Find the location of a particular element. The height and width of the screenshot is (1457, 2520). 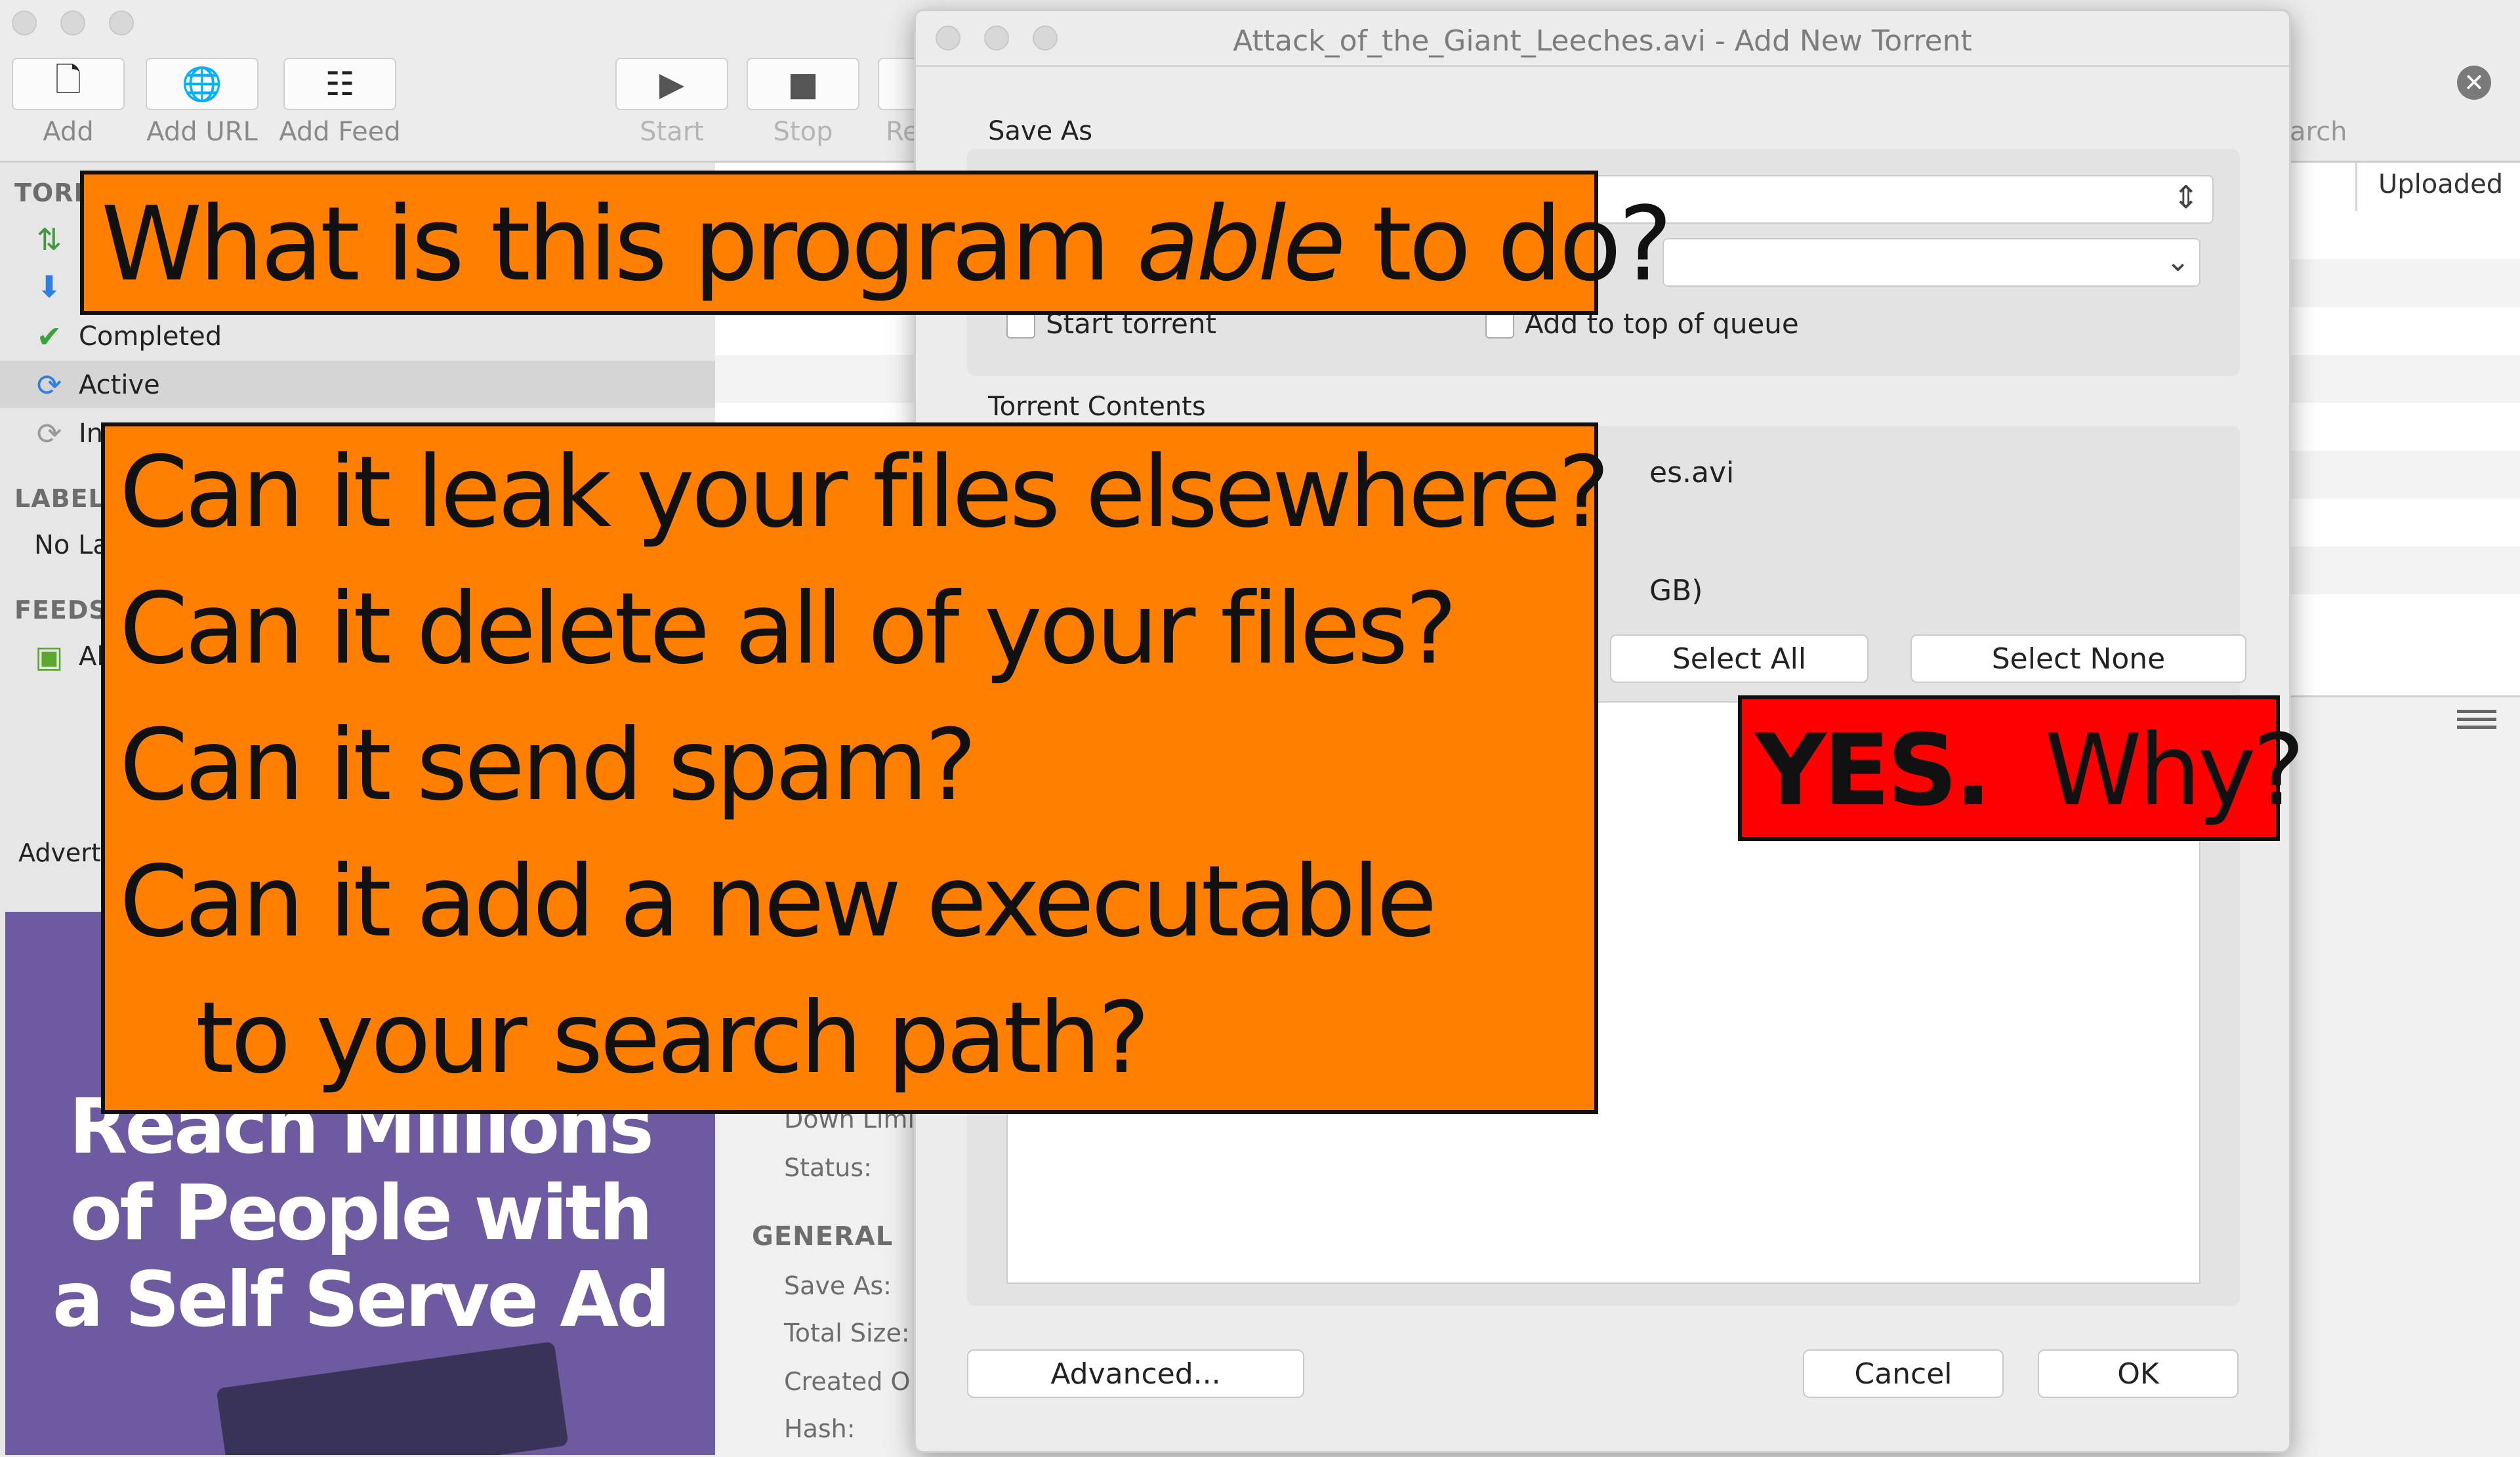

sidebar-item-downloading: ⬇ is located at coordinates (56, 287).